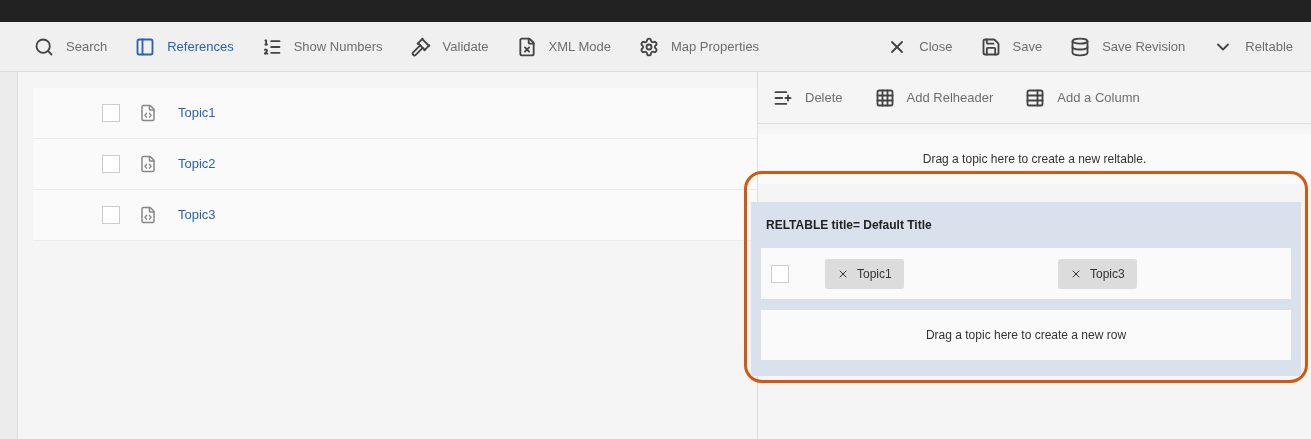 The image size is (1311, 439). Describe the element at coordinates (1082, 97) in the screenshot. I see `reltable-toolbar-button: Add a Column` at that location.